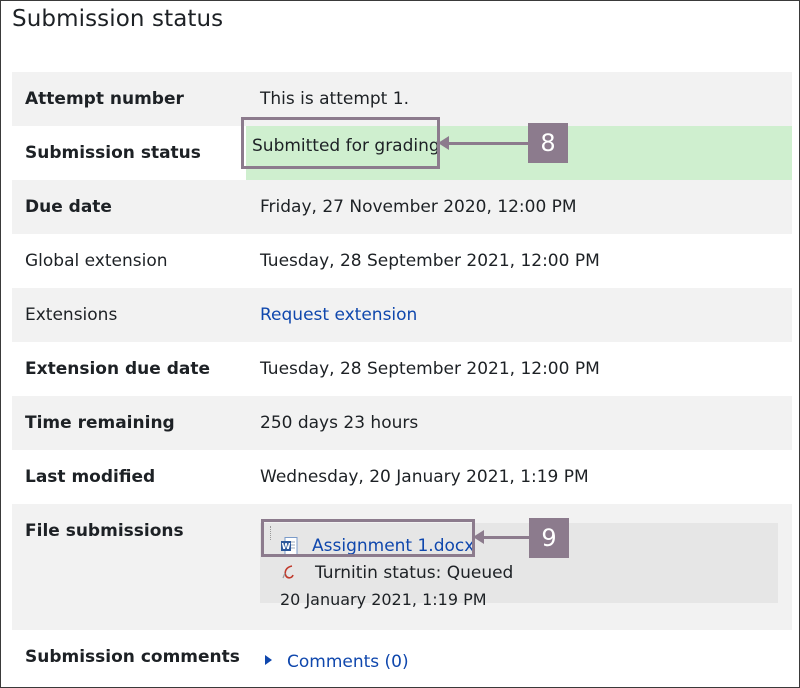 This screenshot has width=800, height=688. What do you see at coordinates (96, 261) in the screenshot?
I see `global-extension-label: Global extension` at bounding box center [96, 261].